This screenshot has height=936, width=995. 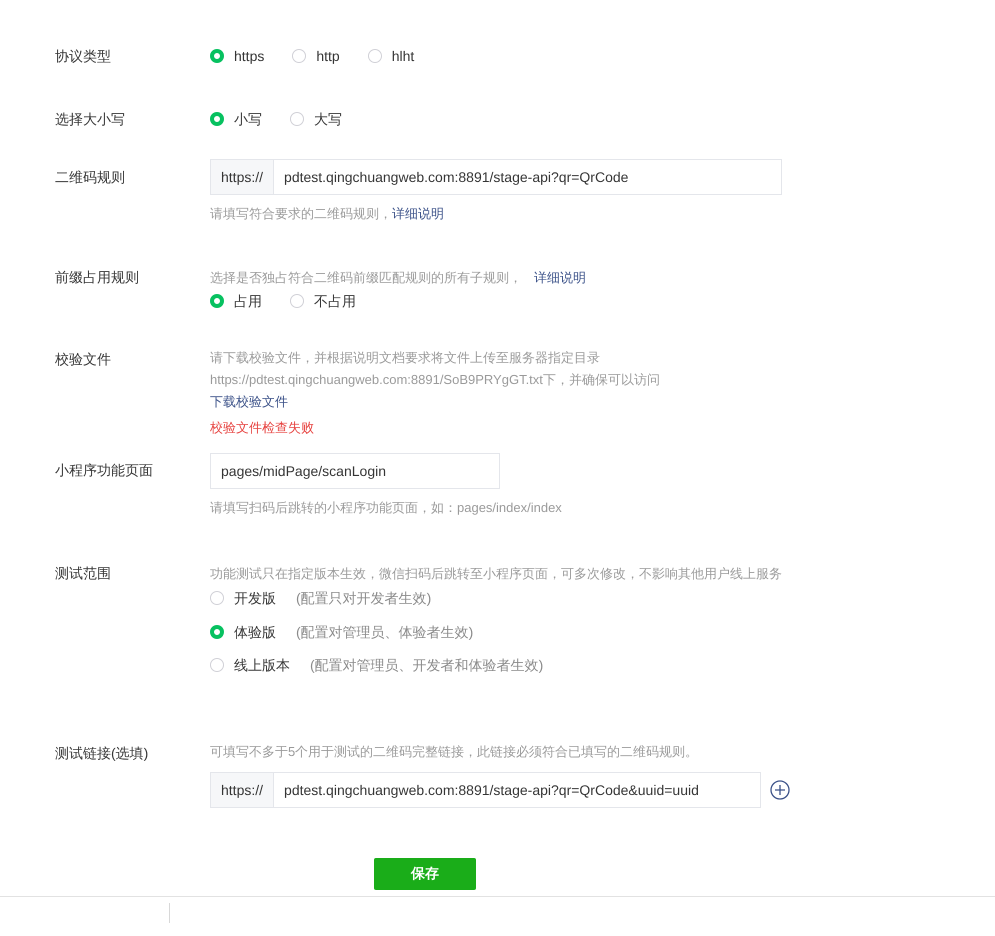 I want to click on radio-label: 线上版本, so click(x=262, y=665).